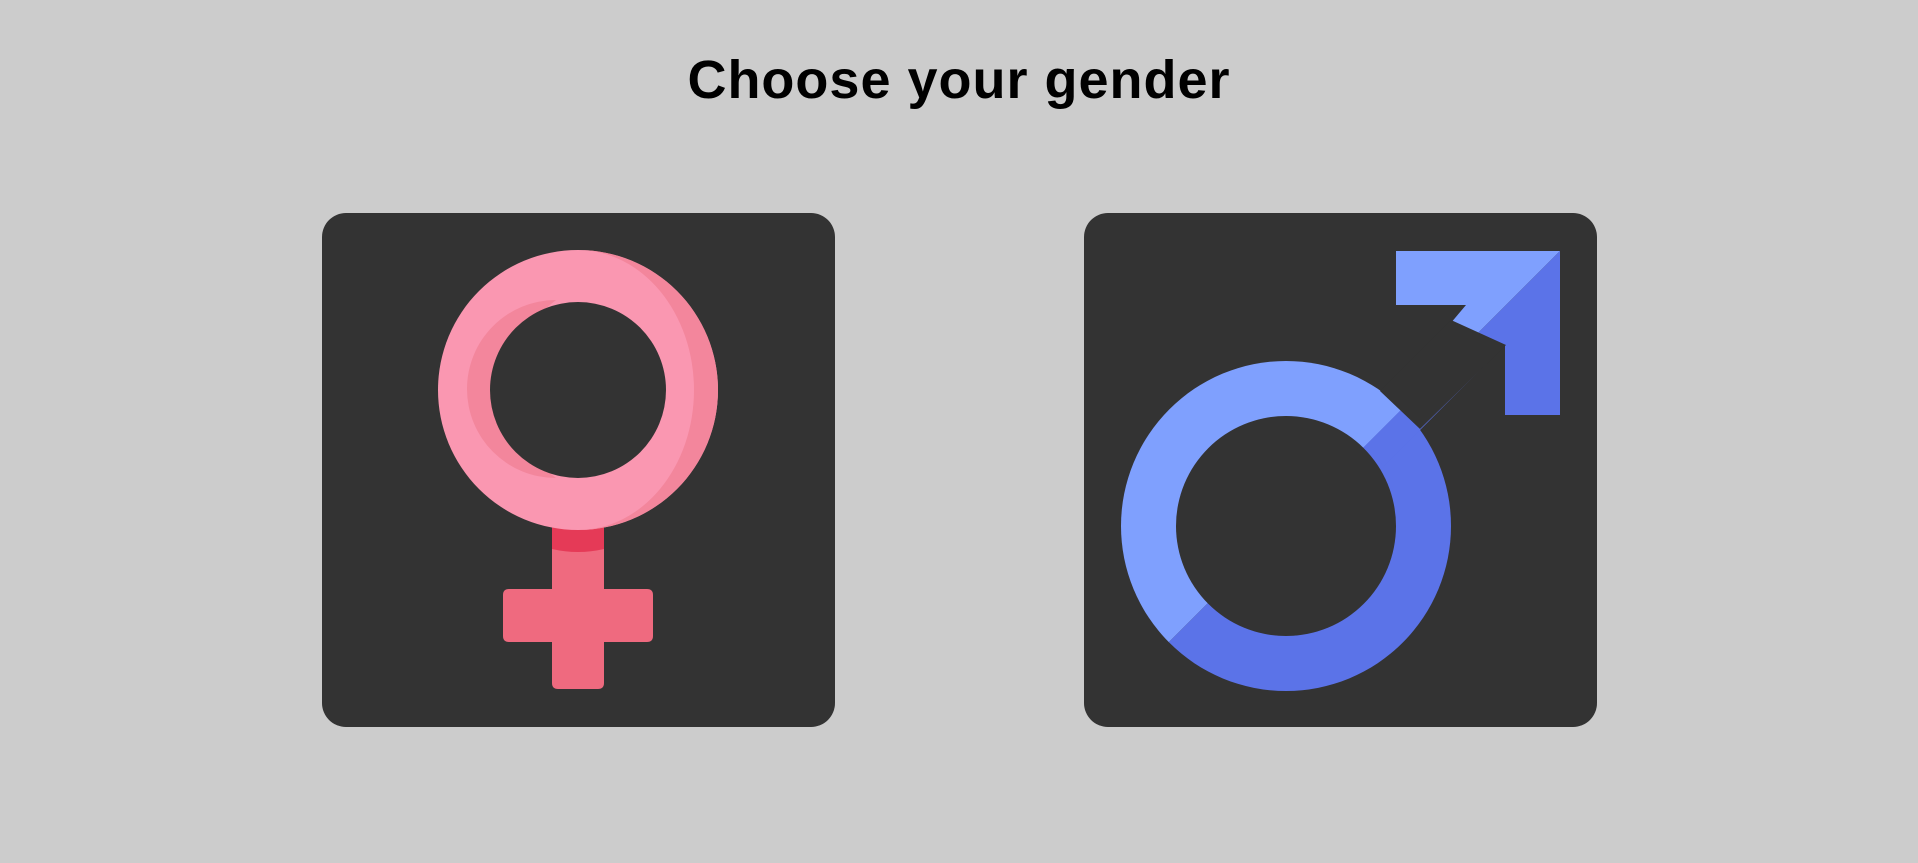 The image size is (1918, 863). Describe the element at coordinates (959, 80) in the screenshot. I see `page-title: Choose your gender` at that location.